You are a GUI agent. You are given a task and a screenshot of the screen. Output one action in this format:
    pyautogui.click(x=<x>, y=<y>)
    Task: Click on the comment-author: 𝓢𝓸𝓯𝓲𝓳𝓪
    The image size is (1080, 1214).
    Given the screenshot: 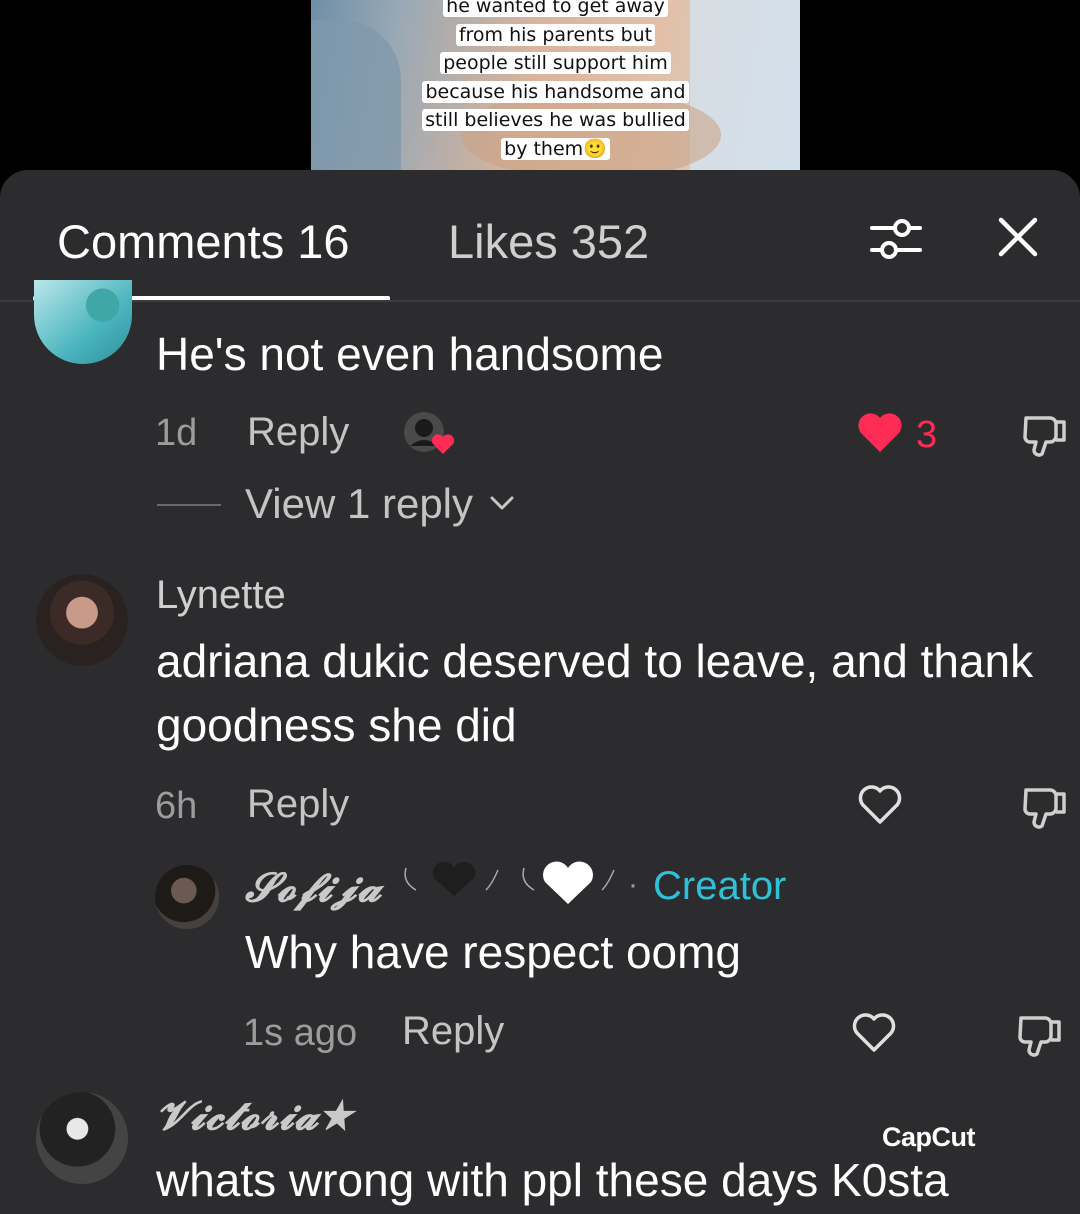 What is the action you would take?
    pyautogui.click(x=313, y=887)
    